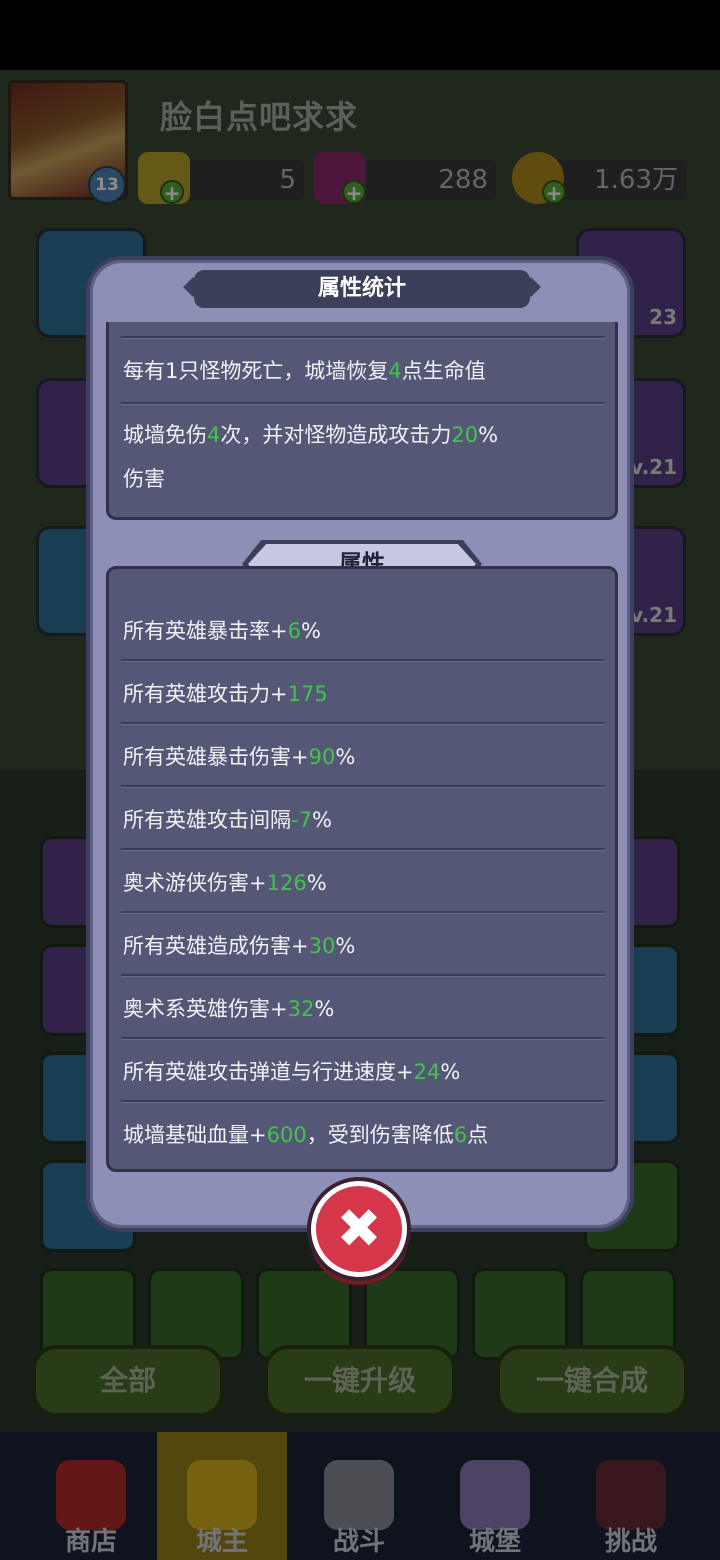 This screenshot has width=720, height=1560. I want to click on attribute-row: 所有英雄攻击力+175, so click(364, 694).